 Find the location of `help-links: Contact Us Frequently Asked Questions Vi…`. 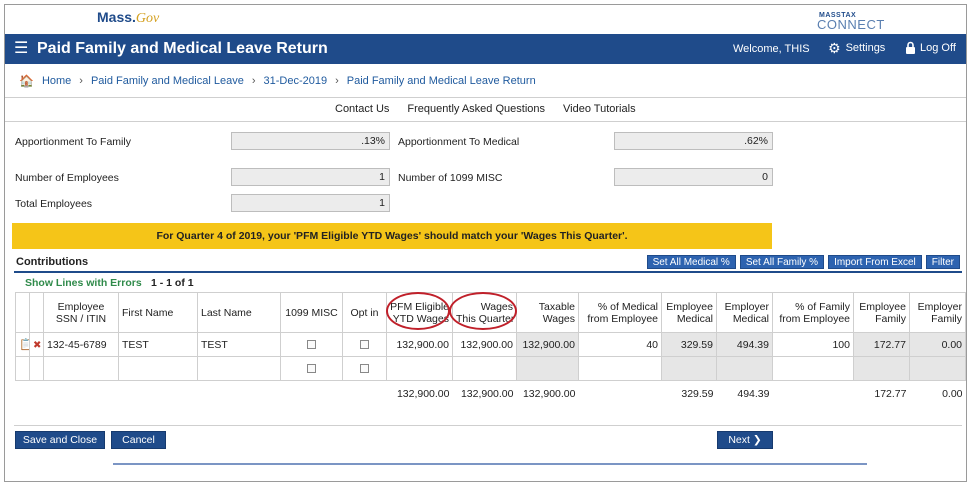

help-links: Contact Us Frequently Asked Questions Vi… is located at coordinates (485, 109).